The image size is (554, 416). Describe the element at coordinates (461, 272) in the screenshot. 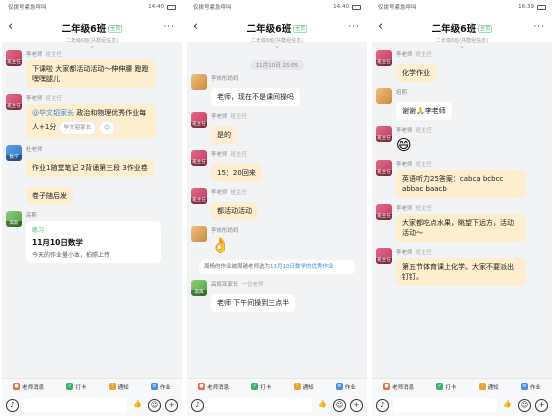

I see `message-bubble: 第五节体育课上化学。大家不要派出钉钉。` at that location.